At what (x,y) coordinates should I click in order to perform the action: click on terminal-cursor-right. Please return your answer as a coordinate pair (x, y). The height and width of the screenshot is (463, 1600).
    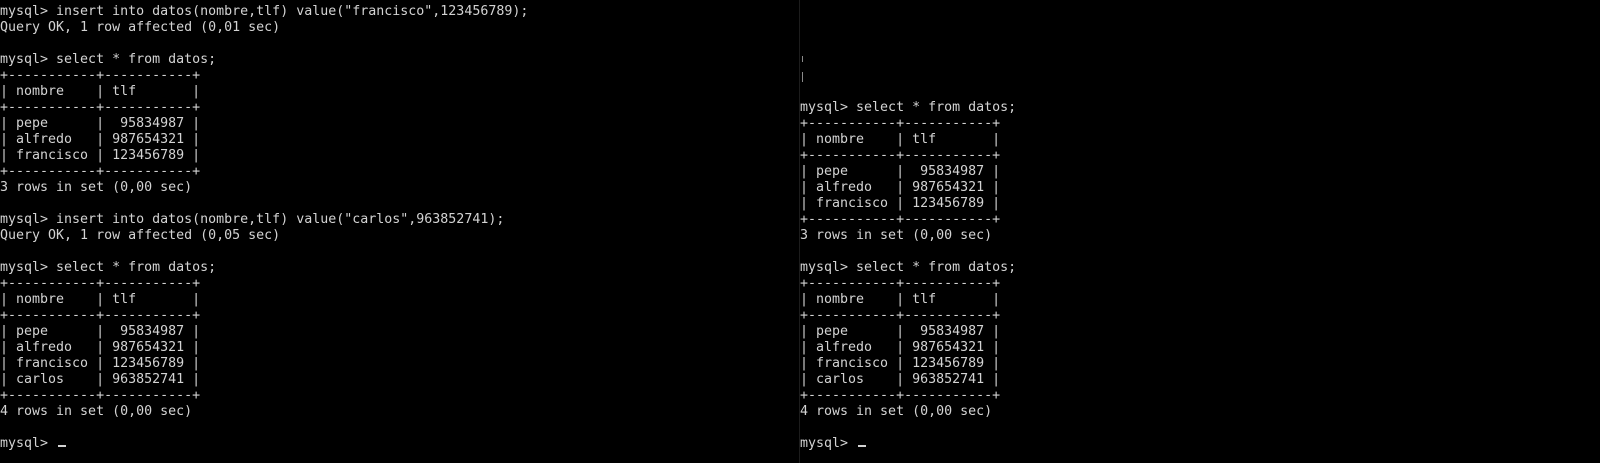
    Looking at the image, I should click on (862, 446).